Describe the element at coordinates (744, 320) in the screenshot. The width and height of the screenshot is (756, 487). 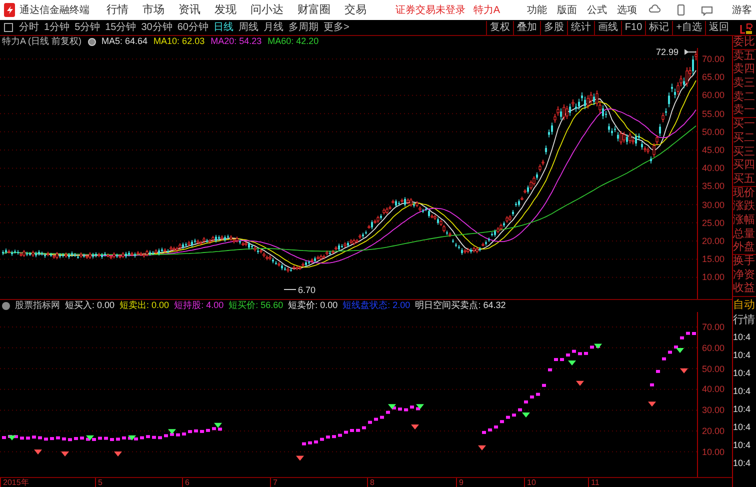
I see `panel-tab: 行情` at that location.